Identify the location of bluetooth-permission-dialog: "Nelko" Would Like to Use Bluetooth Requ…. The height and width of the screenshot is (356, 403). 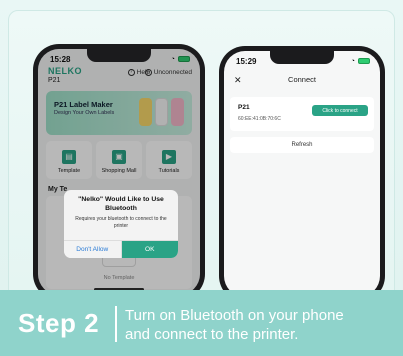
(121, 224).